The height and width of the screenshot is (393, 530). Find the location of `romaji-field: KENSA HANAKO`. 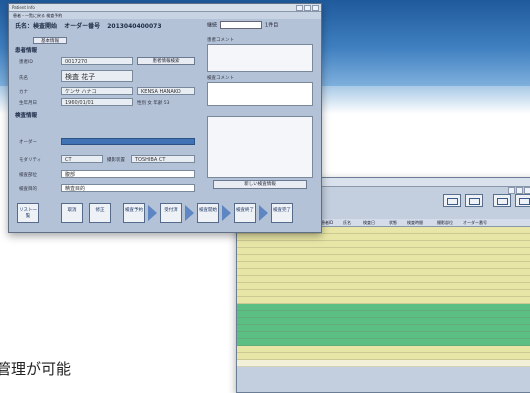

romaji-field: KENSA HANAKO is located at coordinates (166, 91).